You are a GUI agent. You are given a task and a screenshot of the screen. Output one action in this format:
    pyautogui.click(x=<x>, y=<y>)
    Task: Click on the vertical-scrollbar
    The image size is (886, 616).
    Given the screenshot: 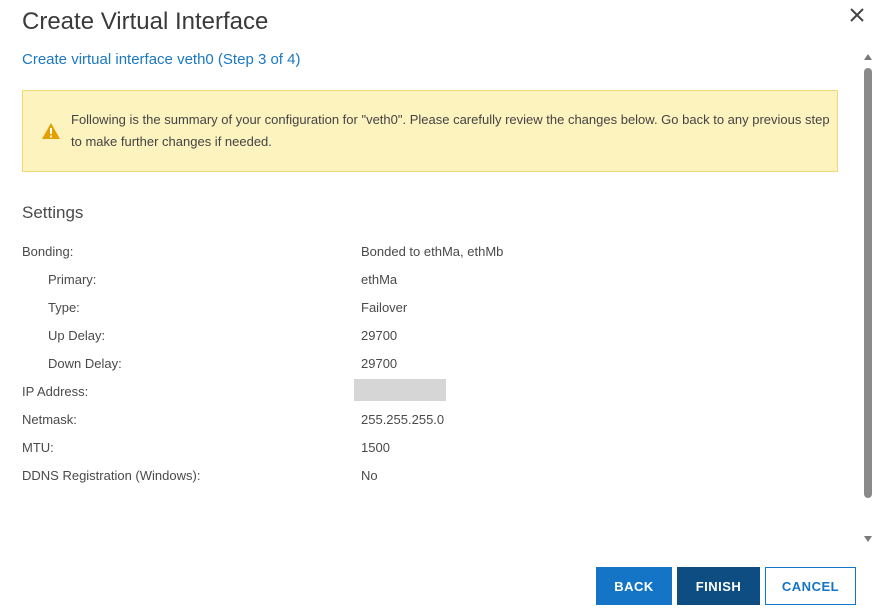 What is the action you would take?
    pyautogui.click(x=868, y=300)
    